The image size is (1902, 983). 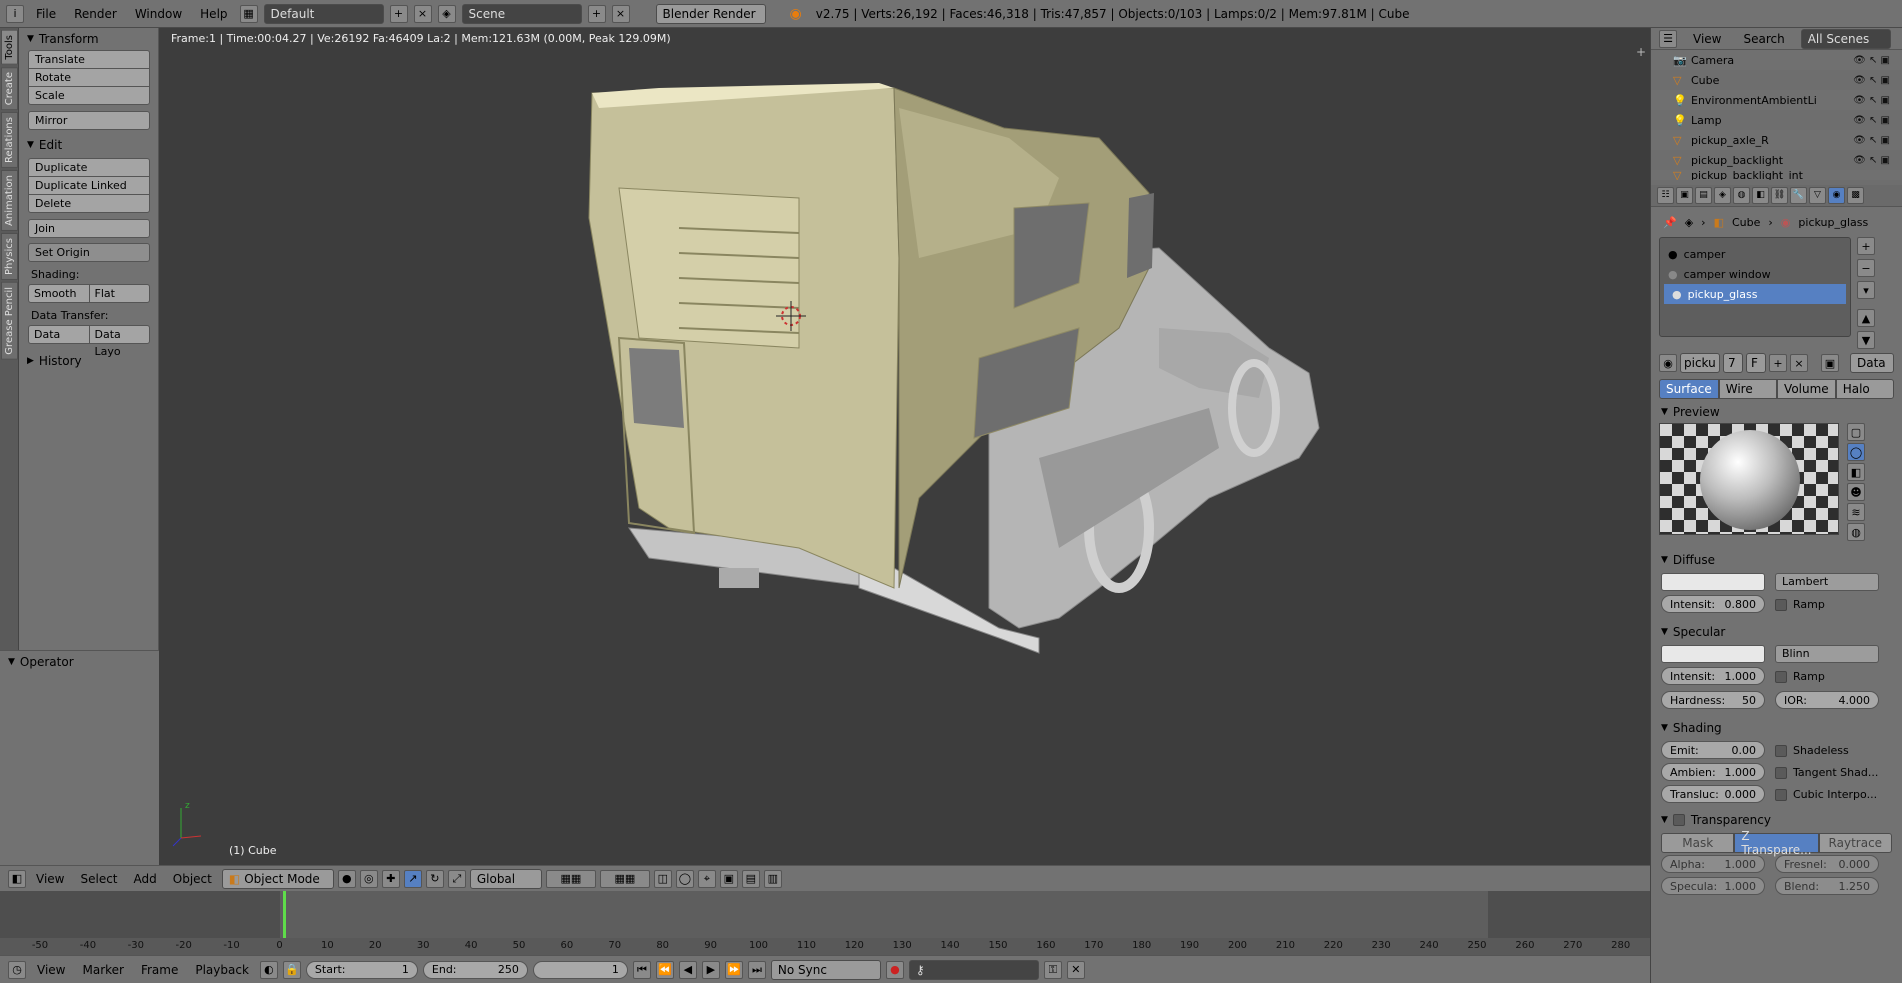 What do you see at coordinates (1827, 654) in the screenshot?
I see `specular-shader-select: Blinn` at bounding box center [1827, 654].